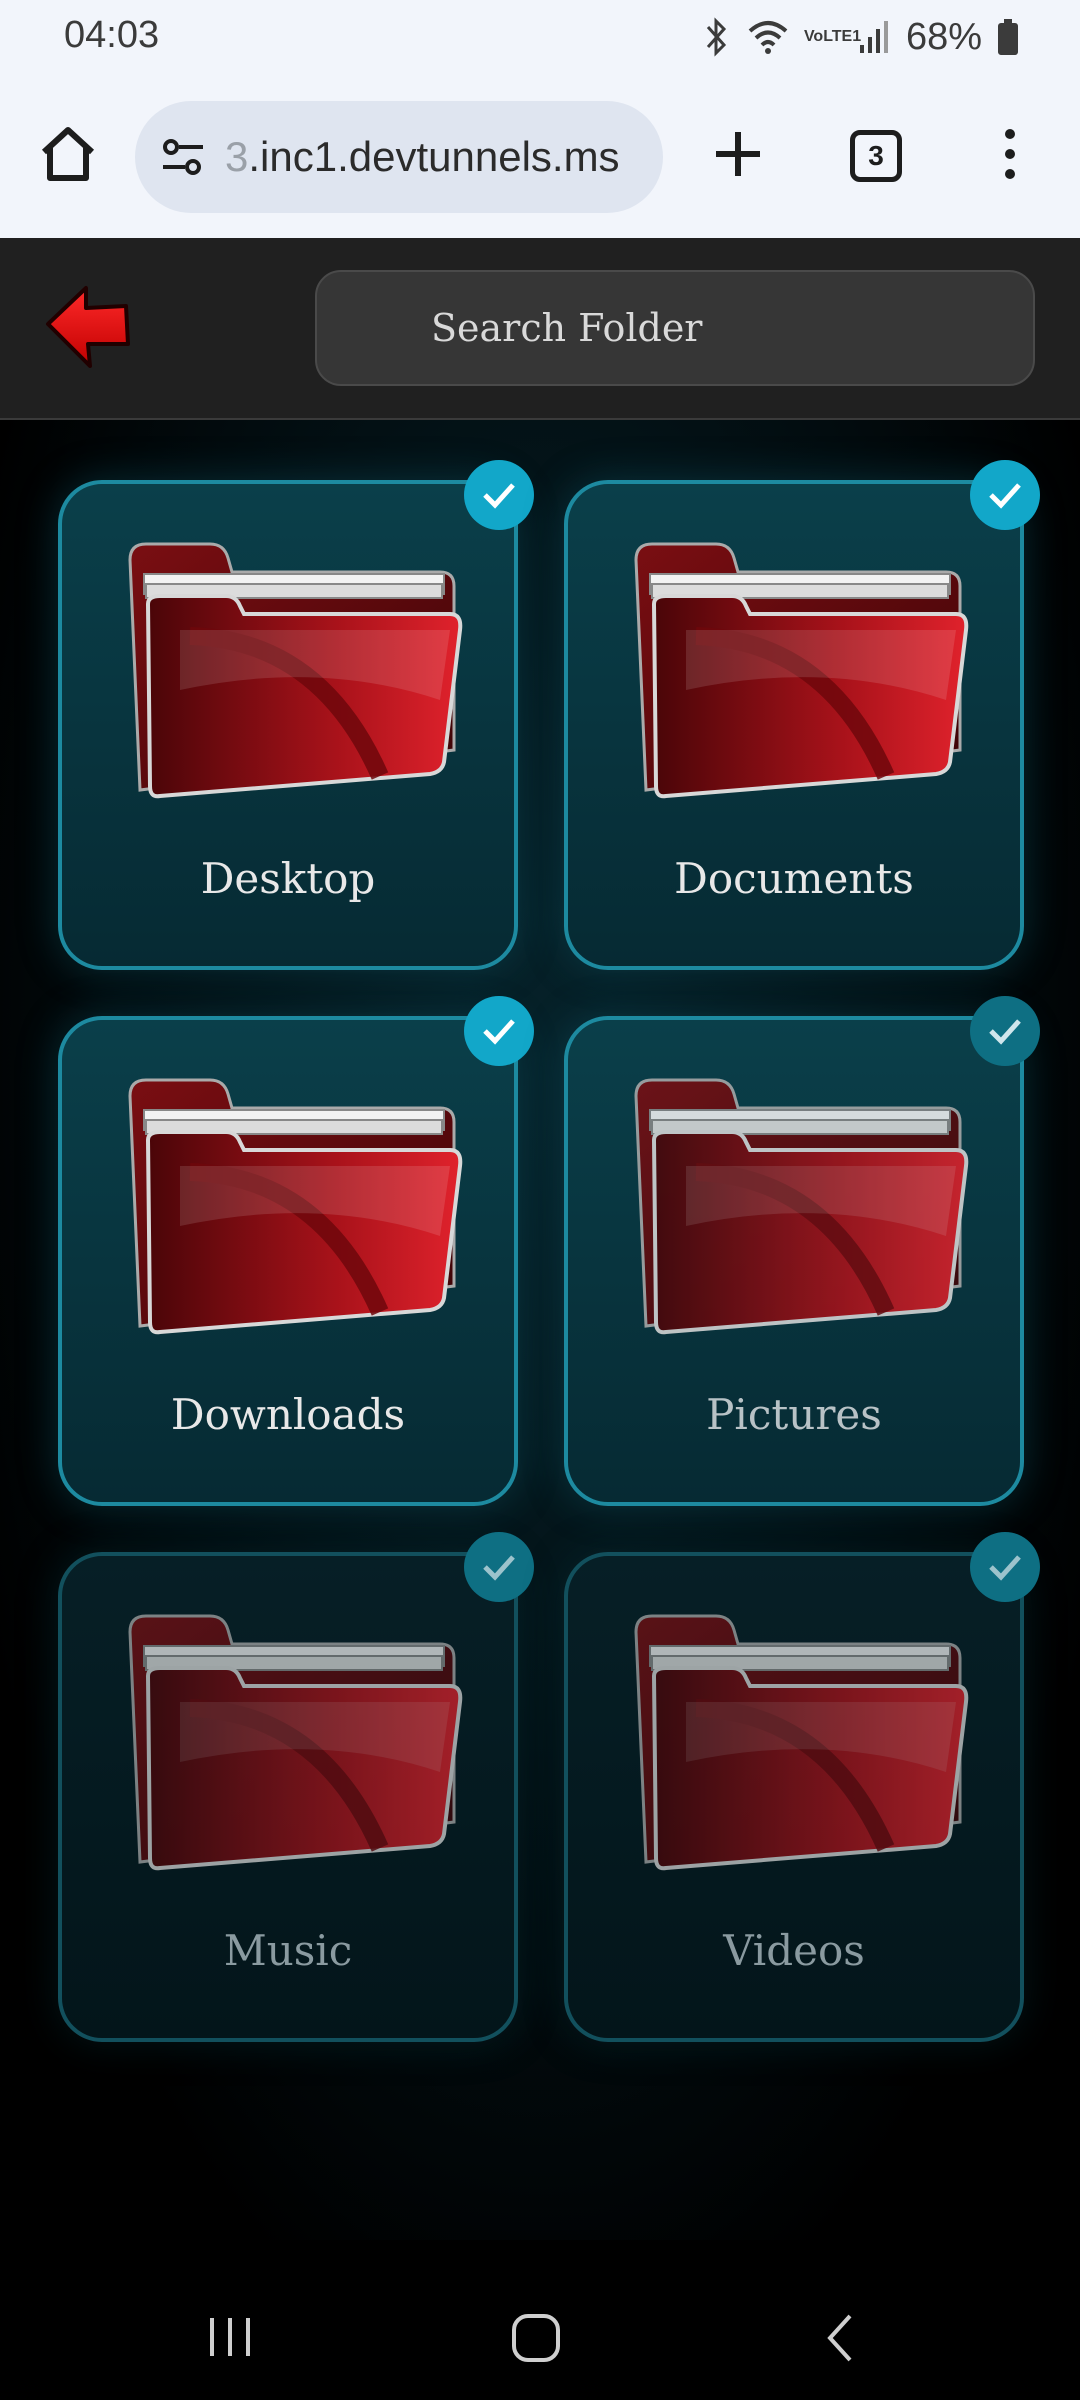  I want to click on tab-switcher-button: 3, so click(876, 156).